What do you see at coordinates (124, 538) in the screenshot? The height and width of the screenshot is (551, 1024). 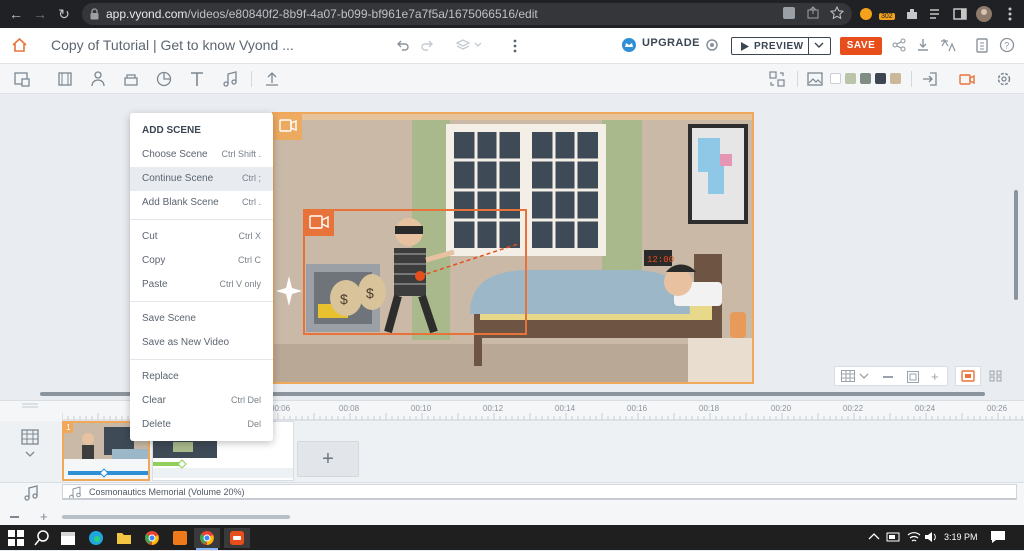 I see `file-explorer-icon` at bounding box center [124, 538].